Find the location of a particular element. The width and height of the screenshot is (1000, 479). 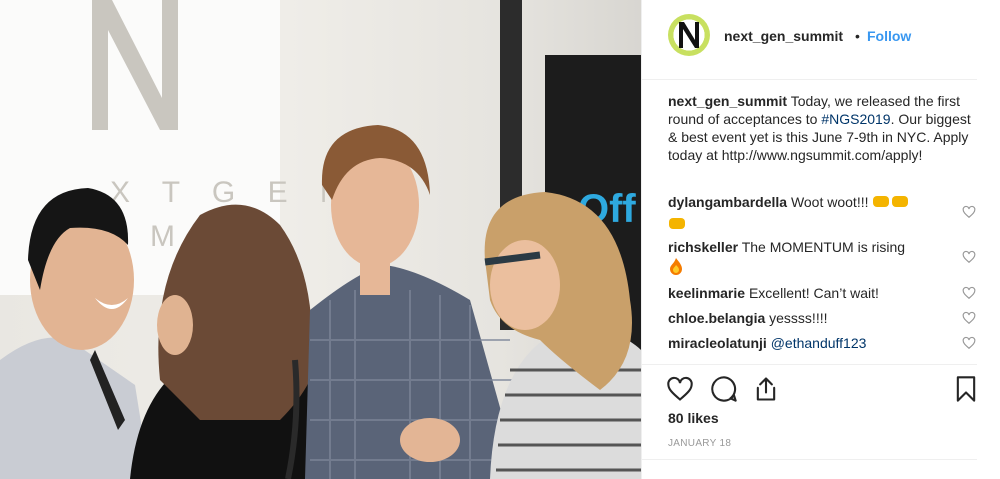

comment-text: yessss!!!! is located at coordinates (798, 318).